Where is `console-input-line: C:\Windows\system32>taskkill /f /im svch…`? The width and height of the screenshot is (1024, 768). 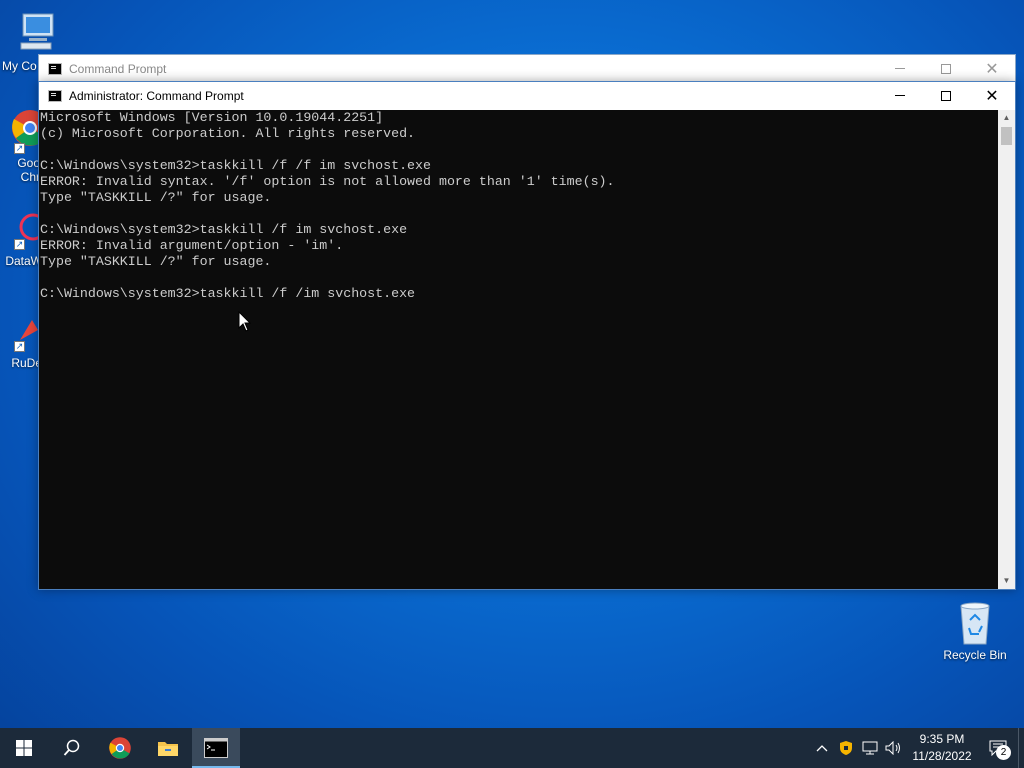
console-input-line: C:\Windows\system32>taskkill /f /im svch… is located at coordinates (519, 294).